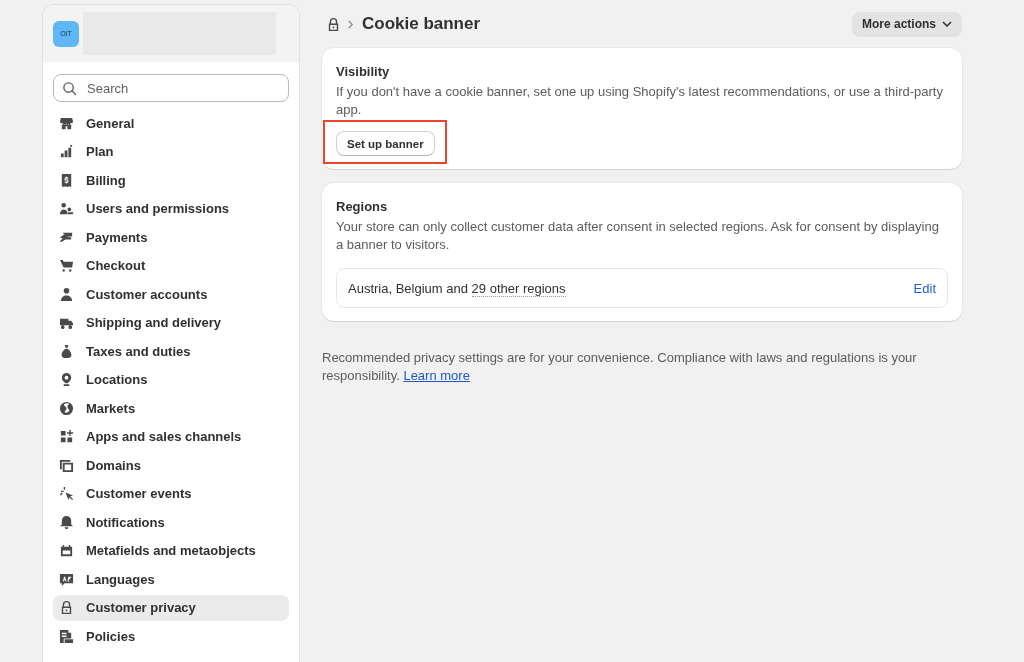  I want to click on person-icon, so click(66, 294).